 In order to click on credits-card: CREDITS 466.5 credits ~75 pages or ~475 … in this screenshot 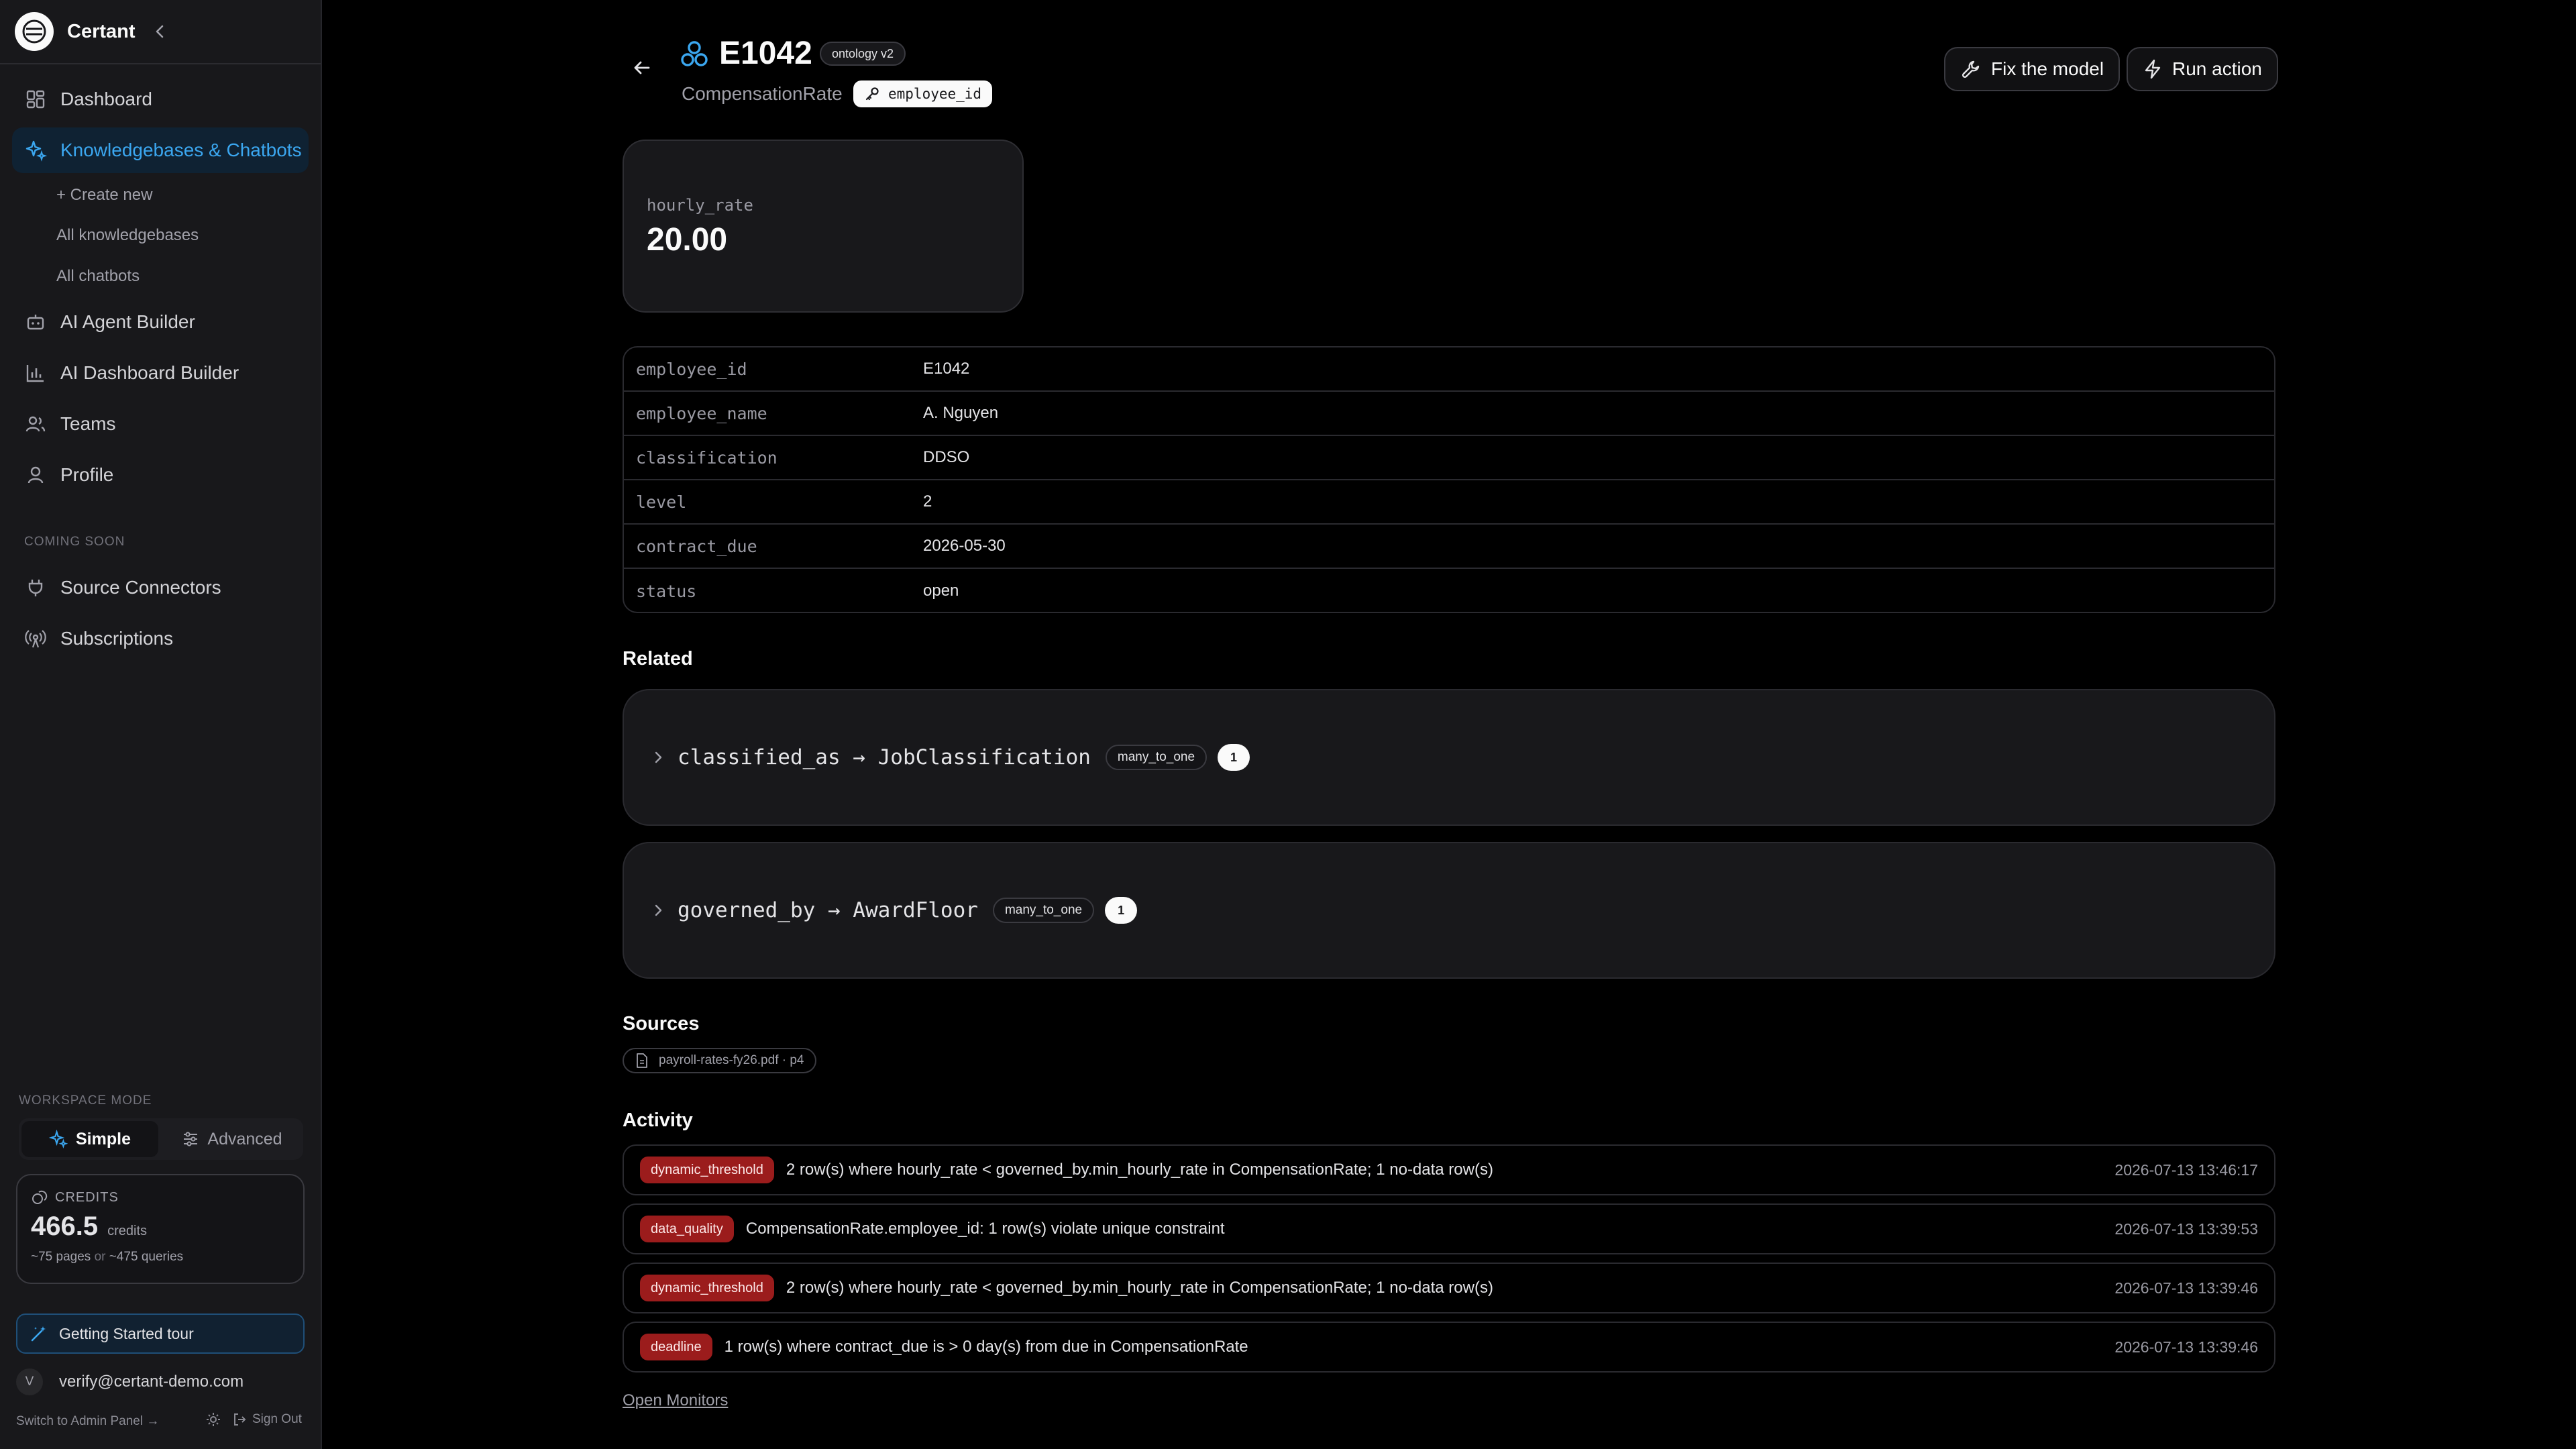, I will do `click(160, 1229)`.